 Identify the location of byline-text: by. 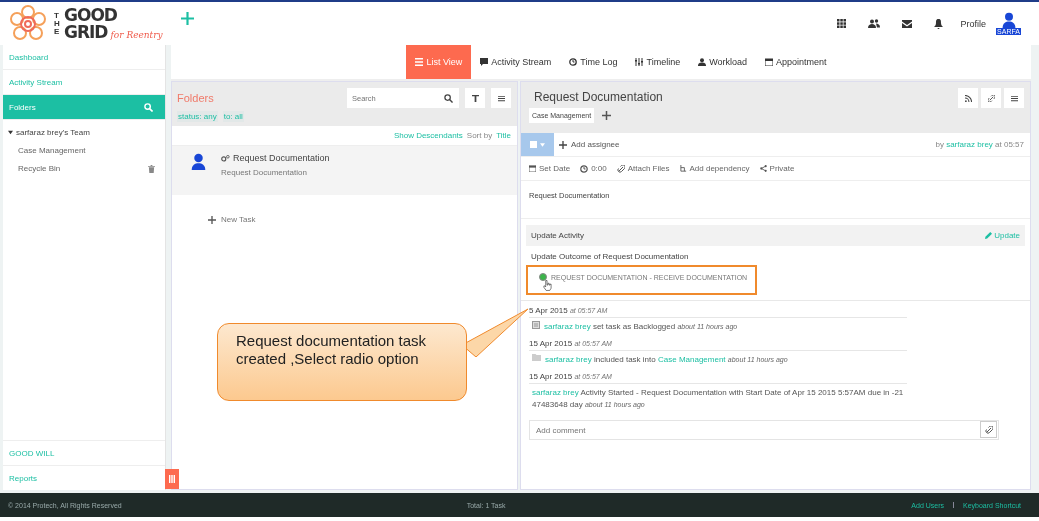
(939, 144).